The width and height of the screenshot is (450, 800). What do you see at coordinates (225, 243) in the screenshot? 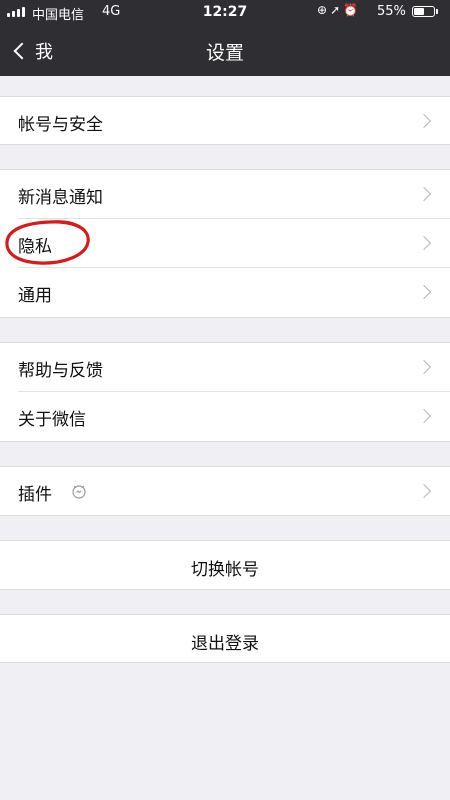
I see `menu-item-privacy: 隐私` at bounding box center [225, 243].